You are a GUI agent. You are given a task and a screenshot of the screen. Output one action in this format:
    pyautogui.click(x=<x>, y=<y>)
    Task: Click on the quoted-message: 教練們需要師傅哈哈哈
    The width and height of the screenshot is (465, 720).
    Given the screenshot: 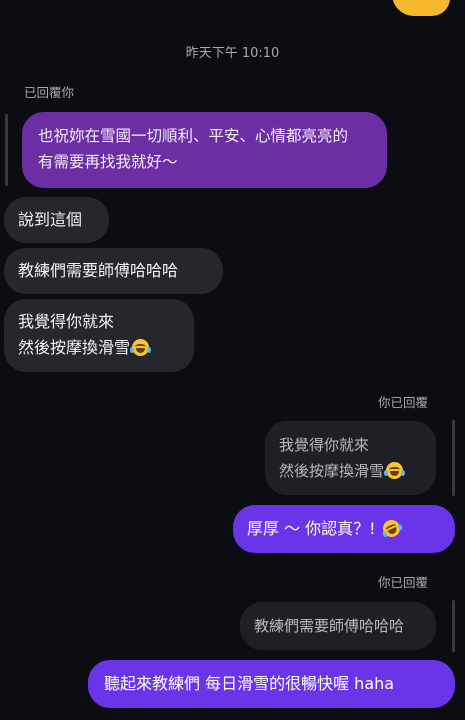 What is the action you would take?
    pyautogui.click(x=338, y=626)
    